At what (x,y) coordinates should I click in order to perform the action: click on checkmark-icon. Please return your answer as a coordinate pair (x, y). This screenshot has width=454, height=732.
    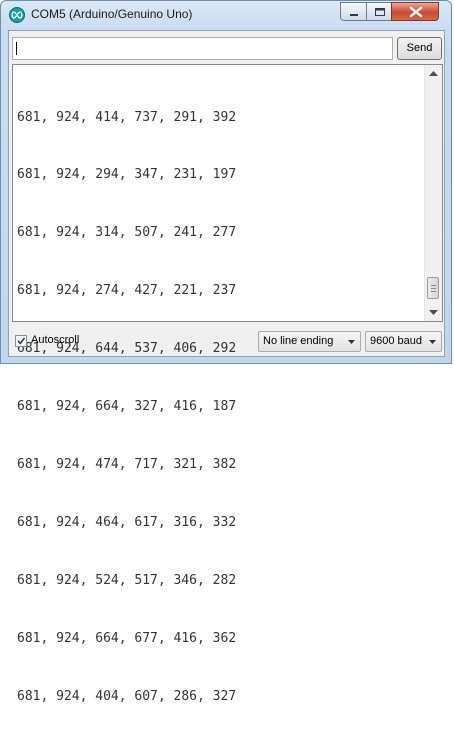
    Looking at the image, I should click on (21, 341).